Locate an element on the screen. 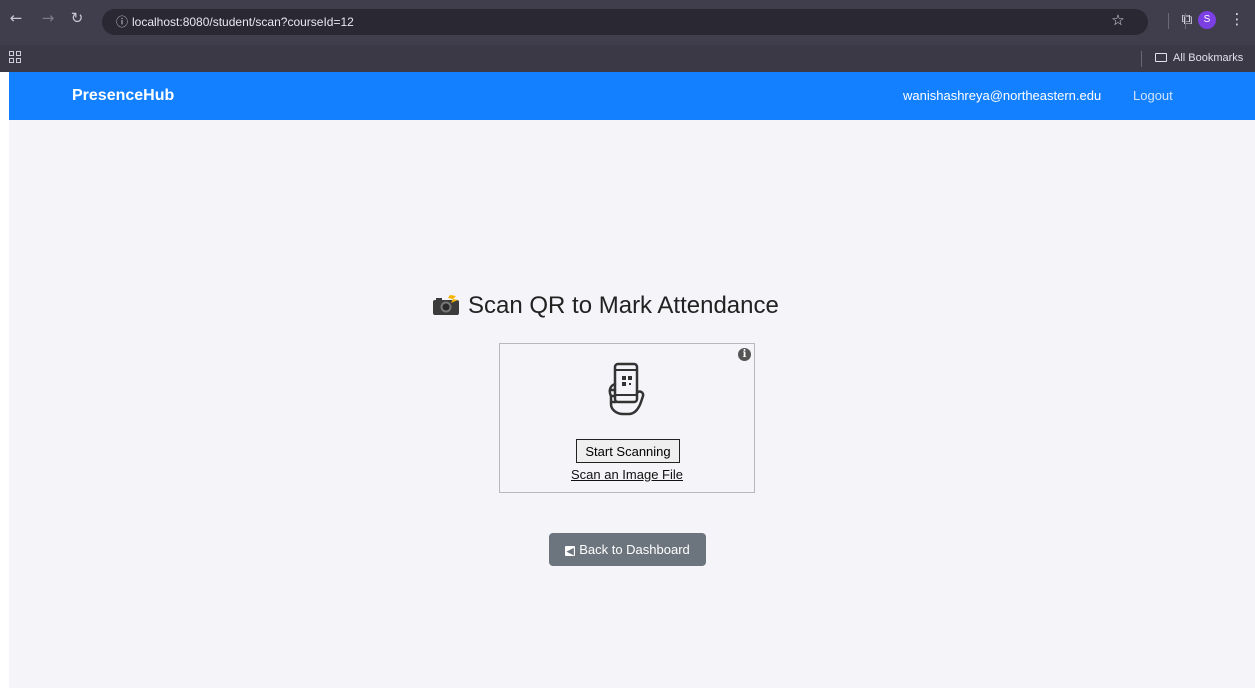 The width and height of the screenshot is (1255, 688). back-icon: ← is located at coordinates (16, 18).